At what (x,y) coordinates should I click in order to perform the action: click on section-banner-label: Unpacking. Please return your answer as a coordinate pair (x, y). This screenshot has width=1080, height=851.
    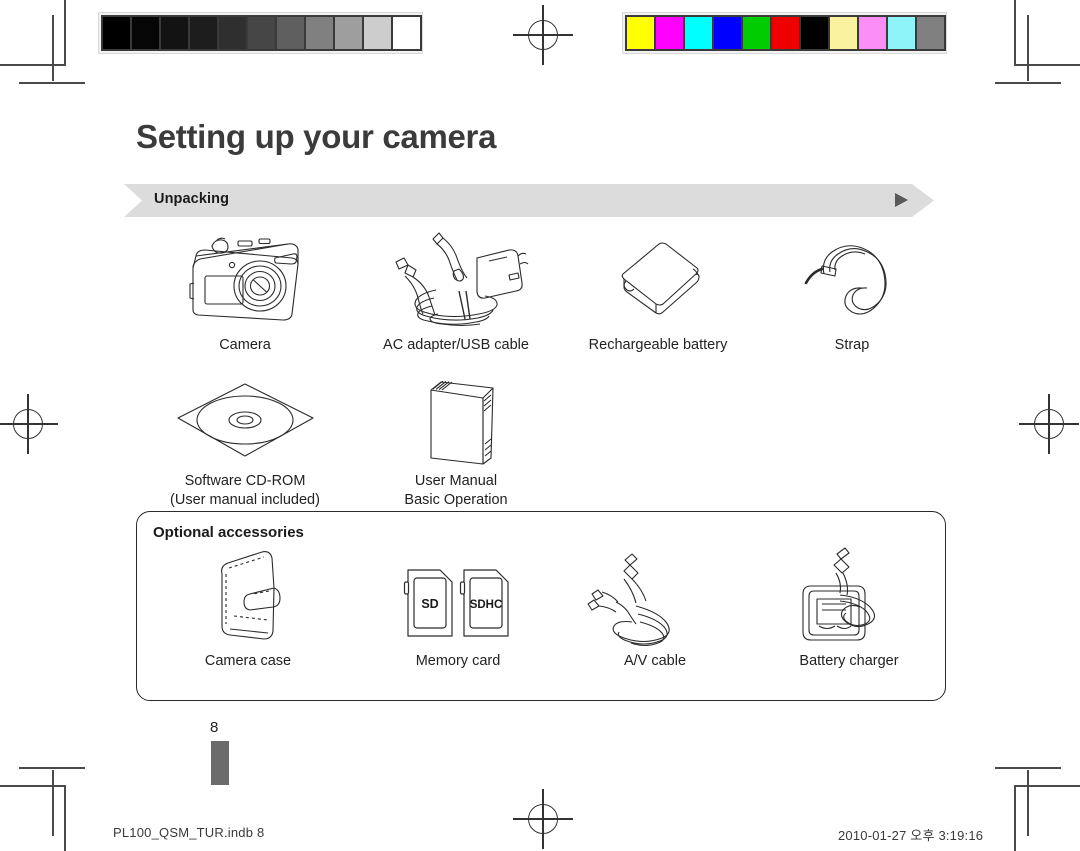
    Looking at the image, I should click on (192, 199).